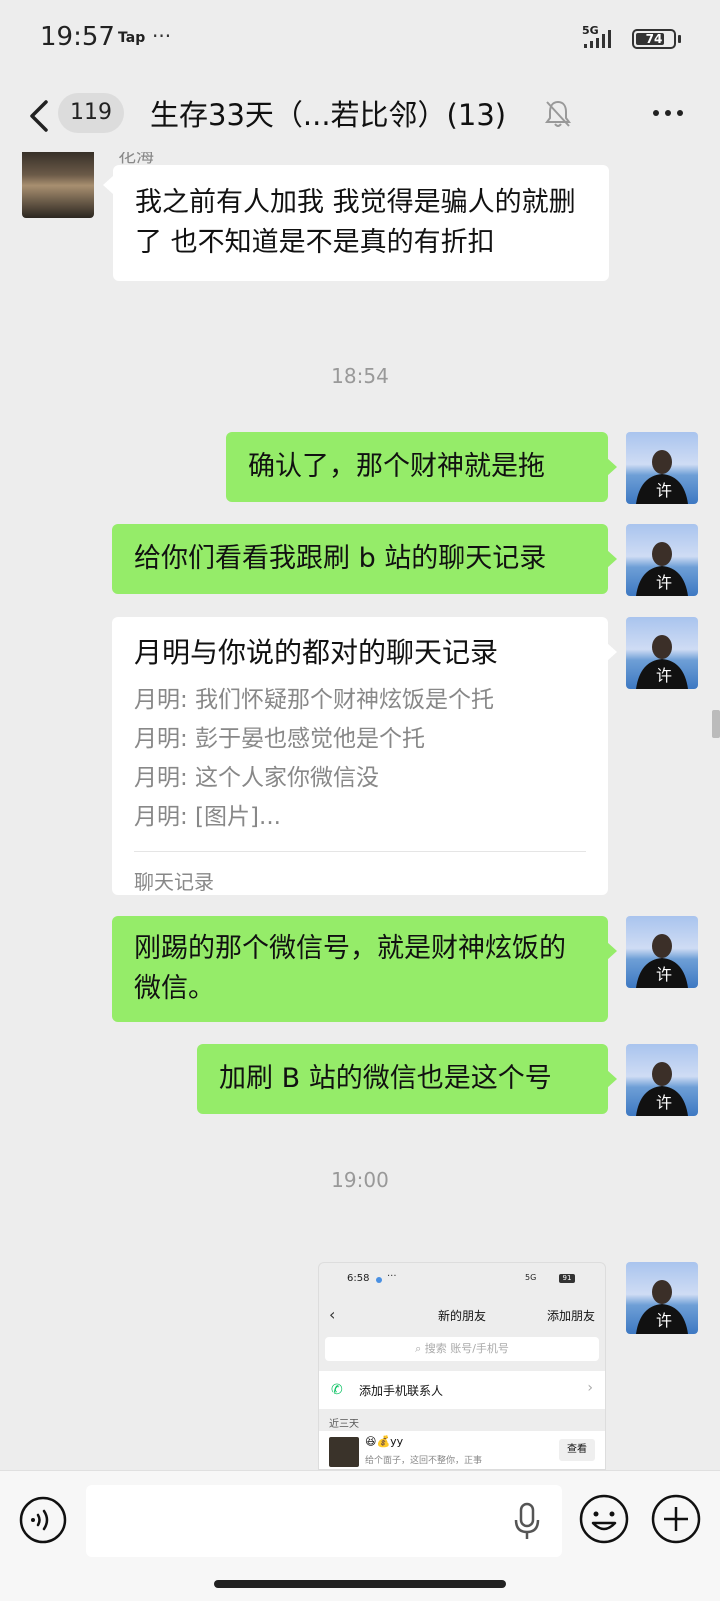 This screenshot has width=720, height=1601. Describe the element at coordinates (360, 969) in the screenshot. I see `outgoing-message-bubble: 刚踢的那个微信号，就是财神炫饭的微信。` at that location.